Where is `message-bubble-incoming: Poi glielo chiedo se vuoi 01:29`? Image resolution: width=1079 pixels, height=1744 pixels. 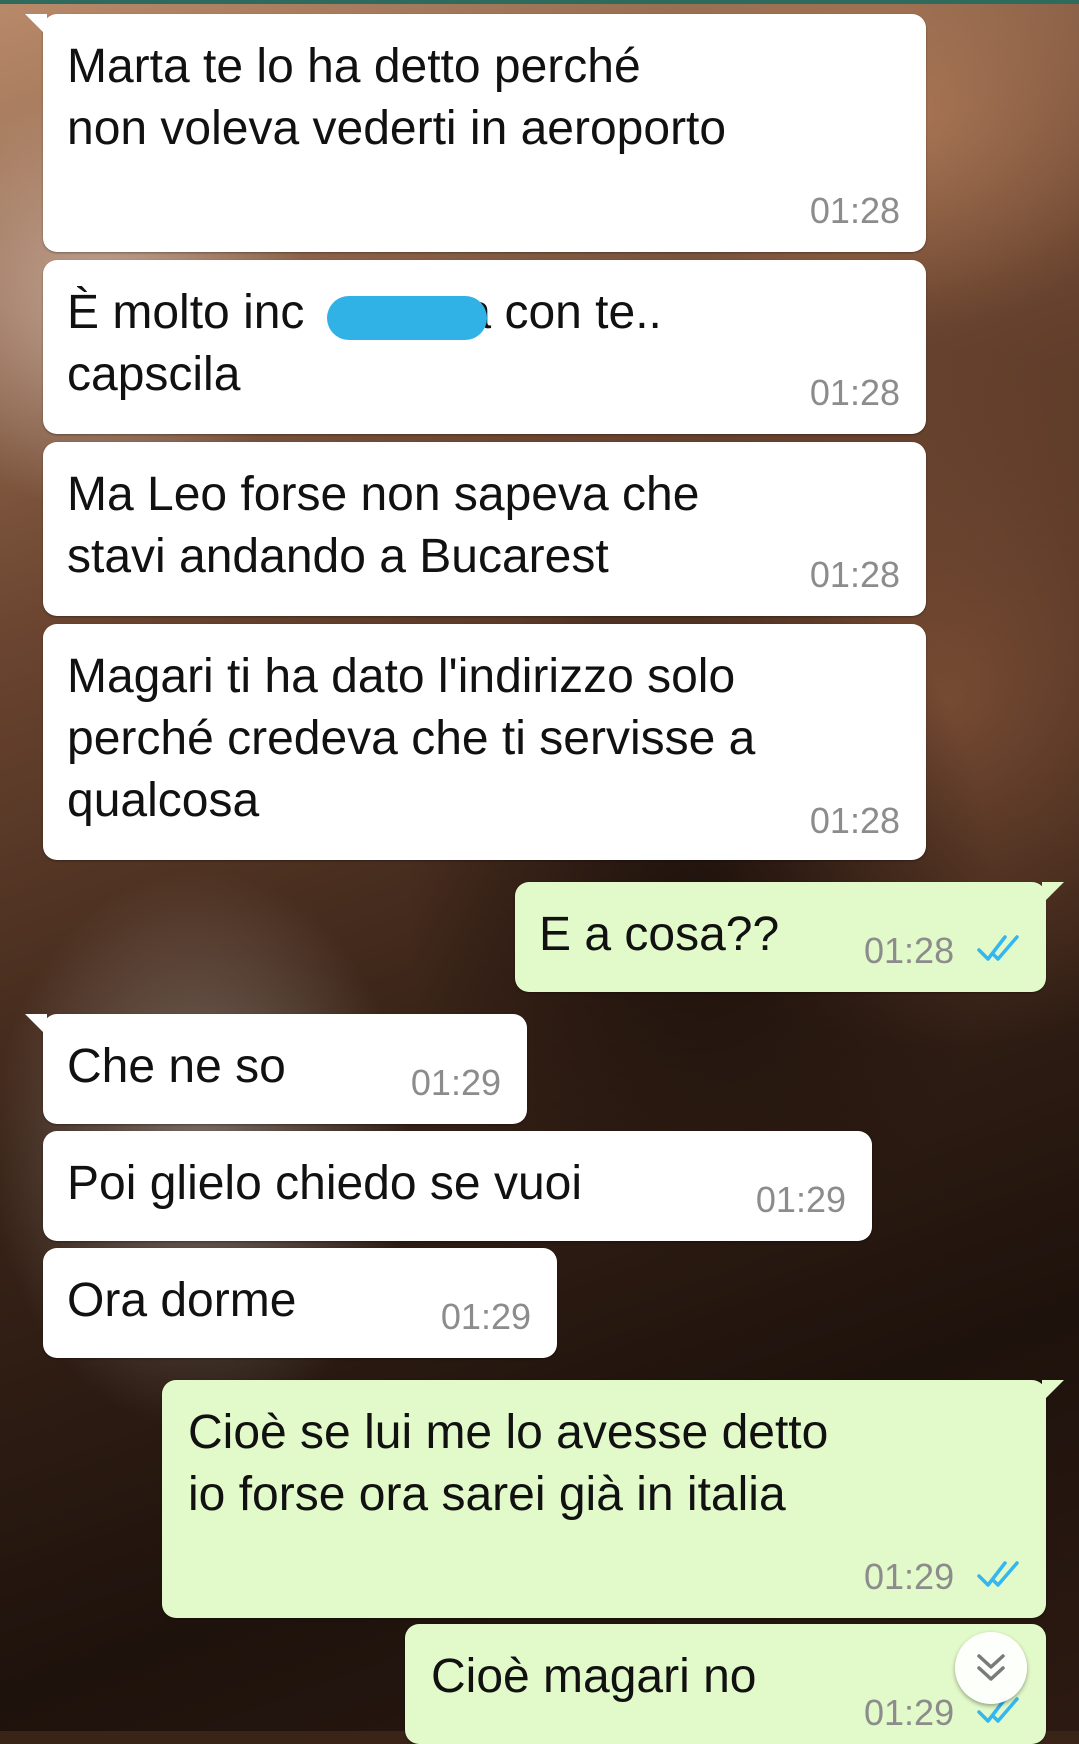 message-bubble-incoming: Poi glielo chiedo se vuoi 01:29 is located at coordinates (457, 1186).